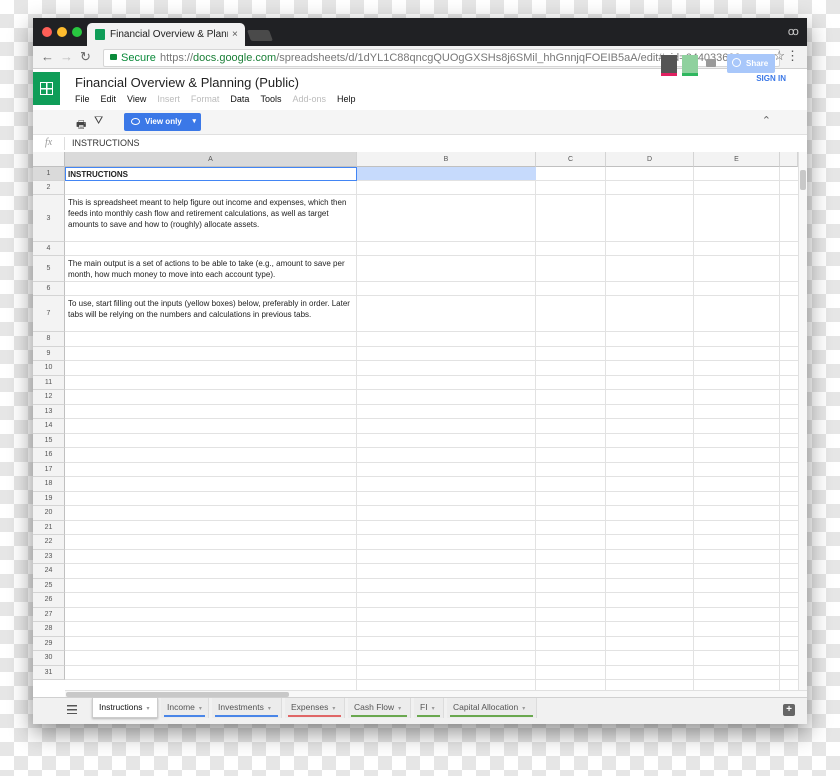 The height and width of the screenshot is (776, 840). I want to click on row-header: 13, so click(49, 411).